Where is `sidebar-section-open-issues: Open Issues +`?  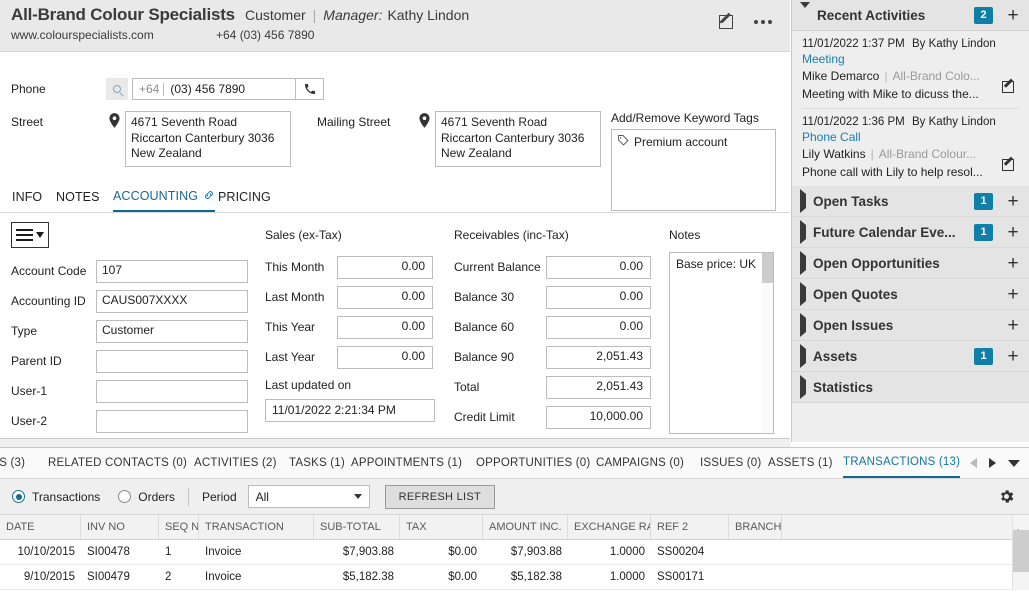
sidebar-section-open-issues: Open Issues + is located at coordinates (910, 325).